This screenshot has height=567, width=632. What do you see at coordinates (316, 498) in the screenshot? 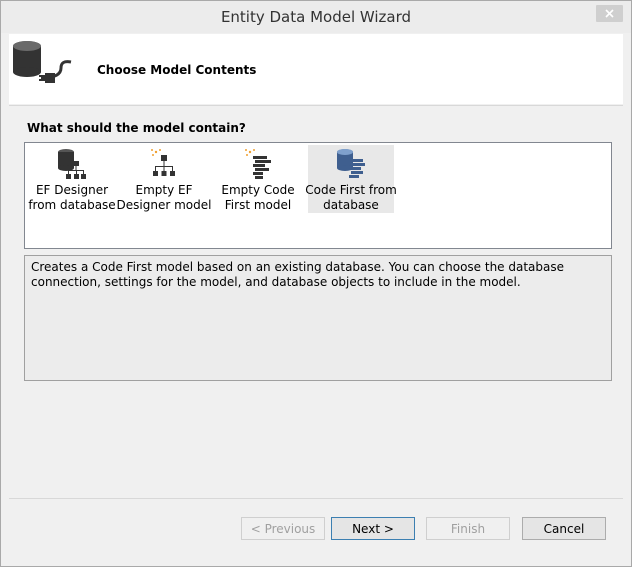
I see `footer-divider` at bounding box center [316, 498].